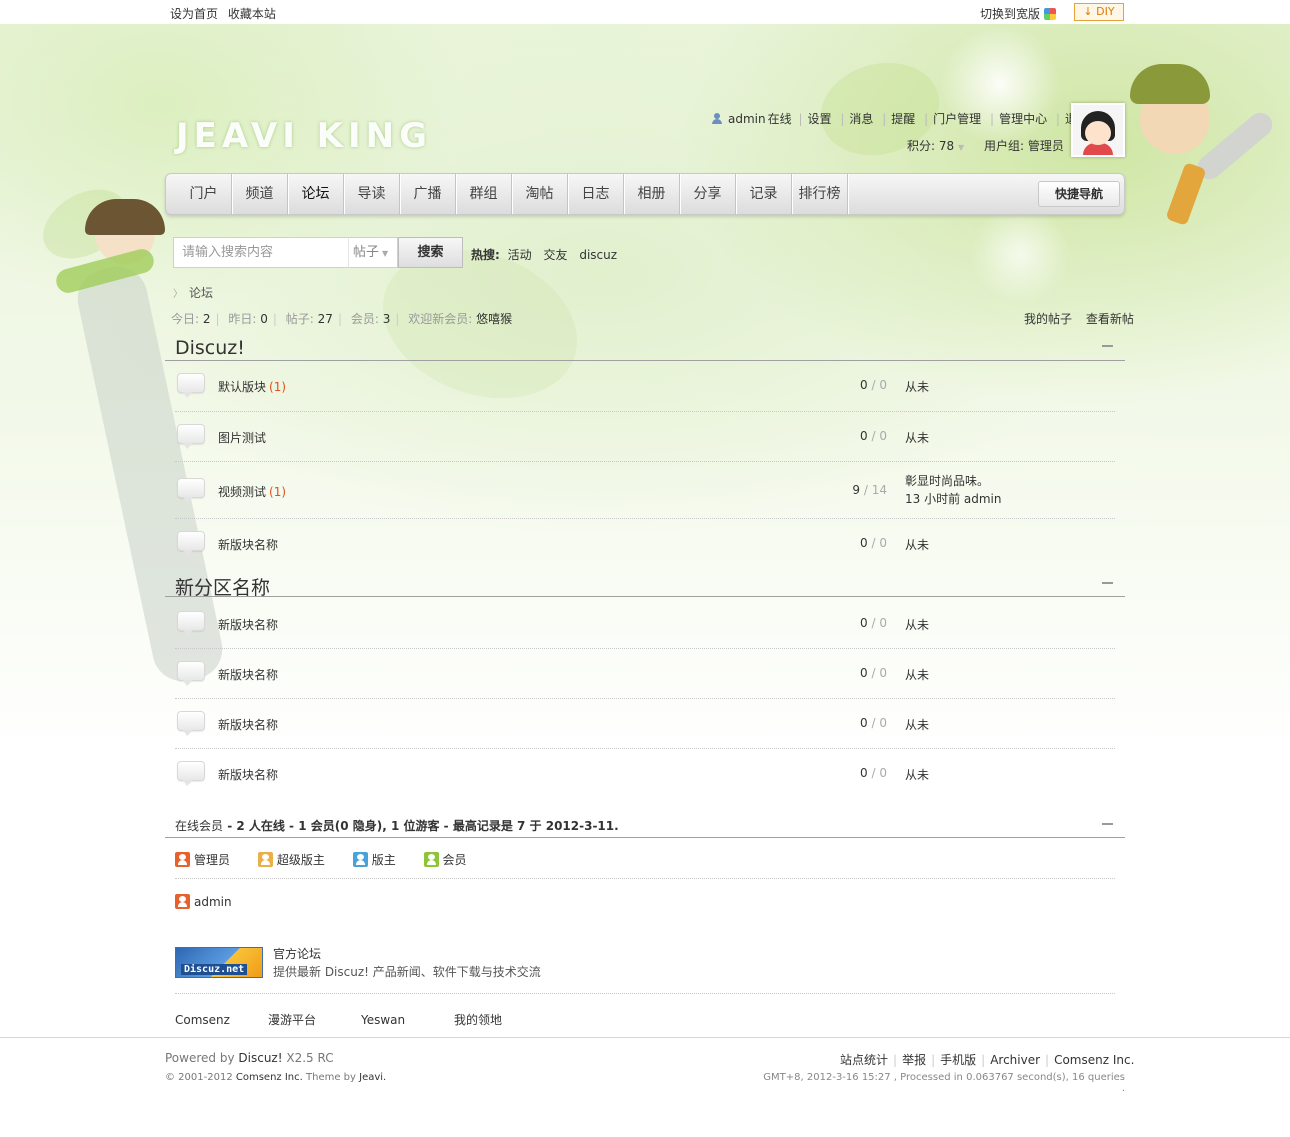  Describe the element at coordinates (210, 348) in the screenshot. I see `category-title: Discuz!` at that location.